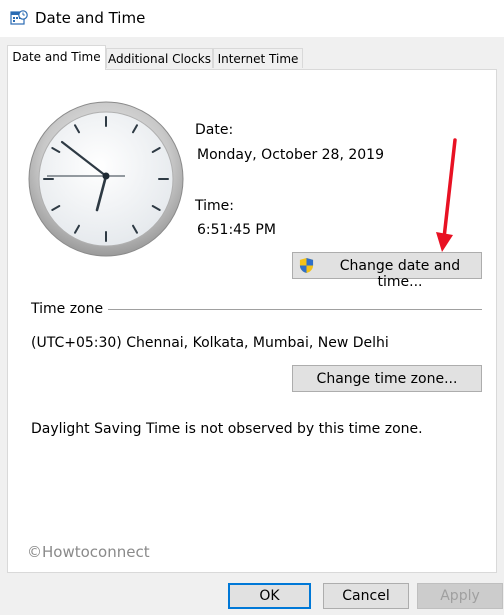 The image size is (504, 615). I want to click on time-zone-heading: Time zone, so click(67, 309).